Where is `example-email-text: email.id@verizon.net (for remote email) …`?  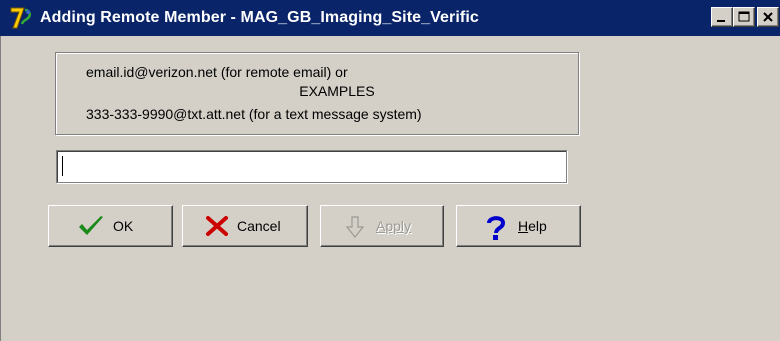 example-email-text: email.id@verizon.net (for remote email) … is located at coordinates (217, 72).